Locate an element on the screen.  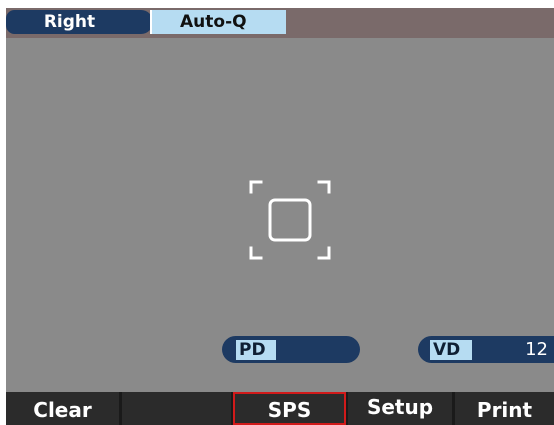
sps-button-label: SPS is located at coordinates (289, 410).